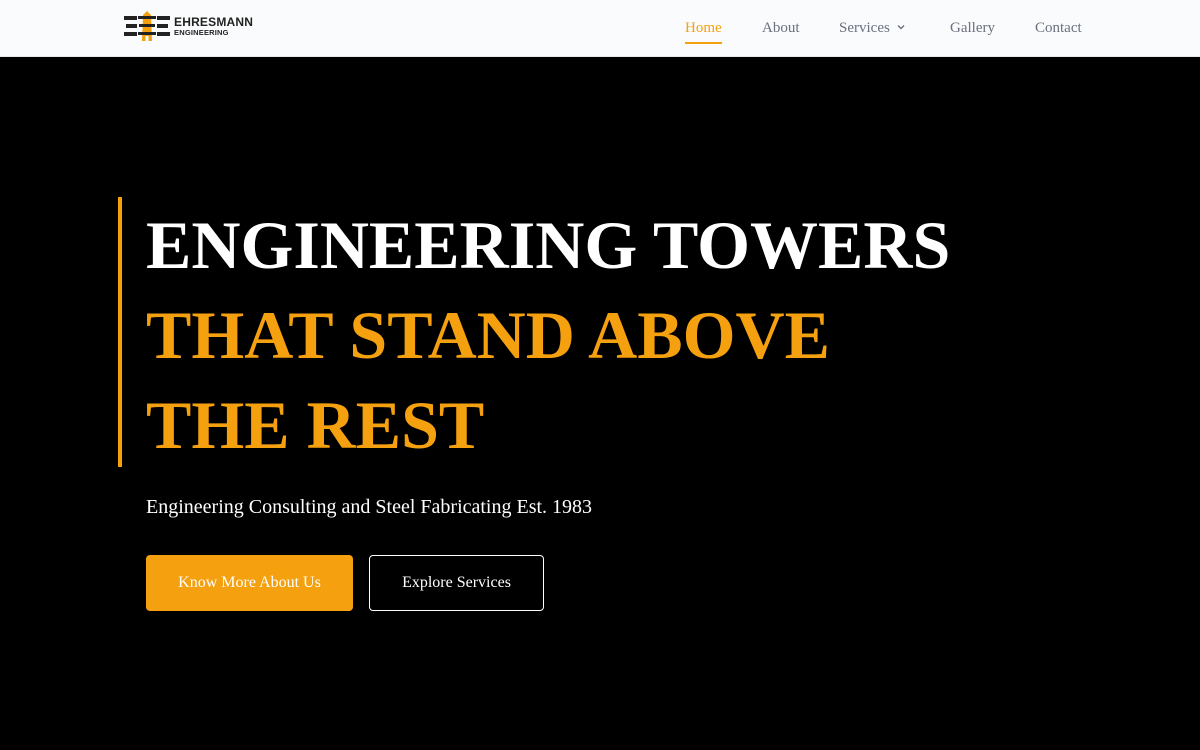 This screenshot has width=1200, height=750. Describe the element at coordinates (214, 21) in the screenshot. I see `logo-brand-name: EHRESMANN` at that location.